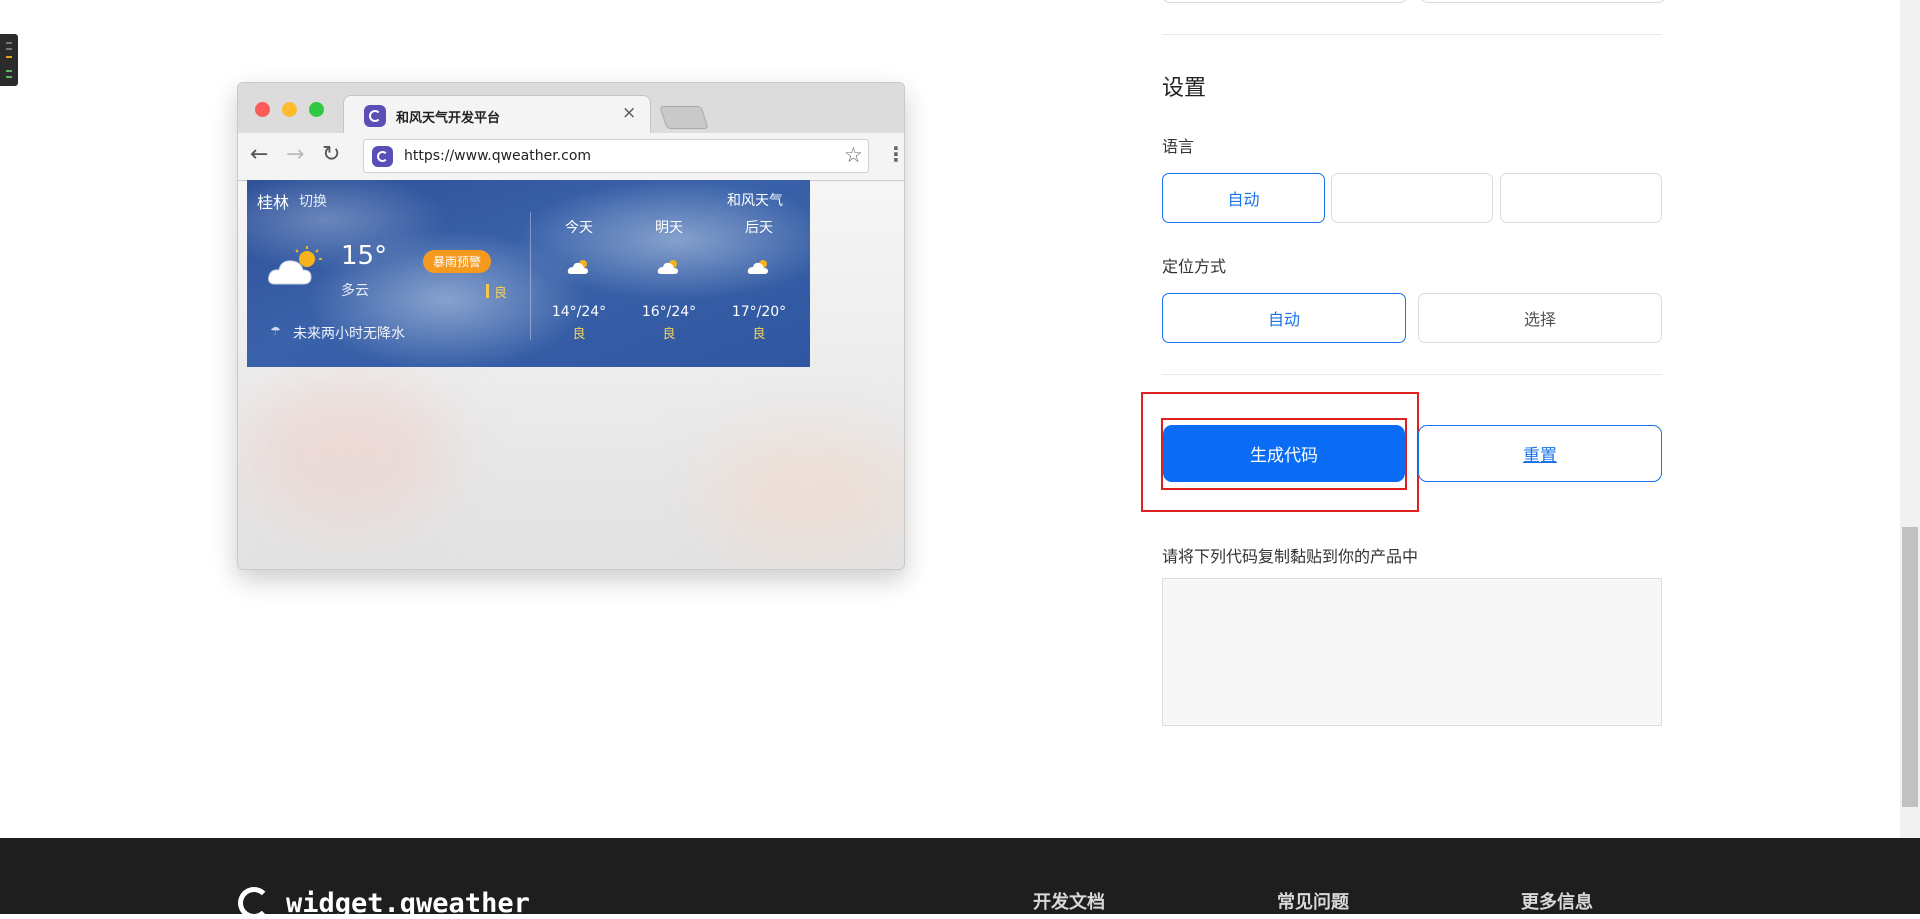 This screenshot has width=1920, height=919. What do you see at coordinates (1412, 374) in the screenshot?
I see `divider` at bounding box center [1412, 374].